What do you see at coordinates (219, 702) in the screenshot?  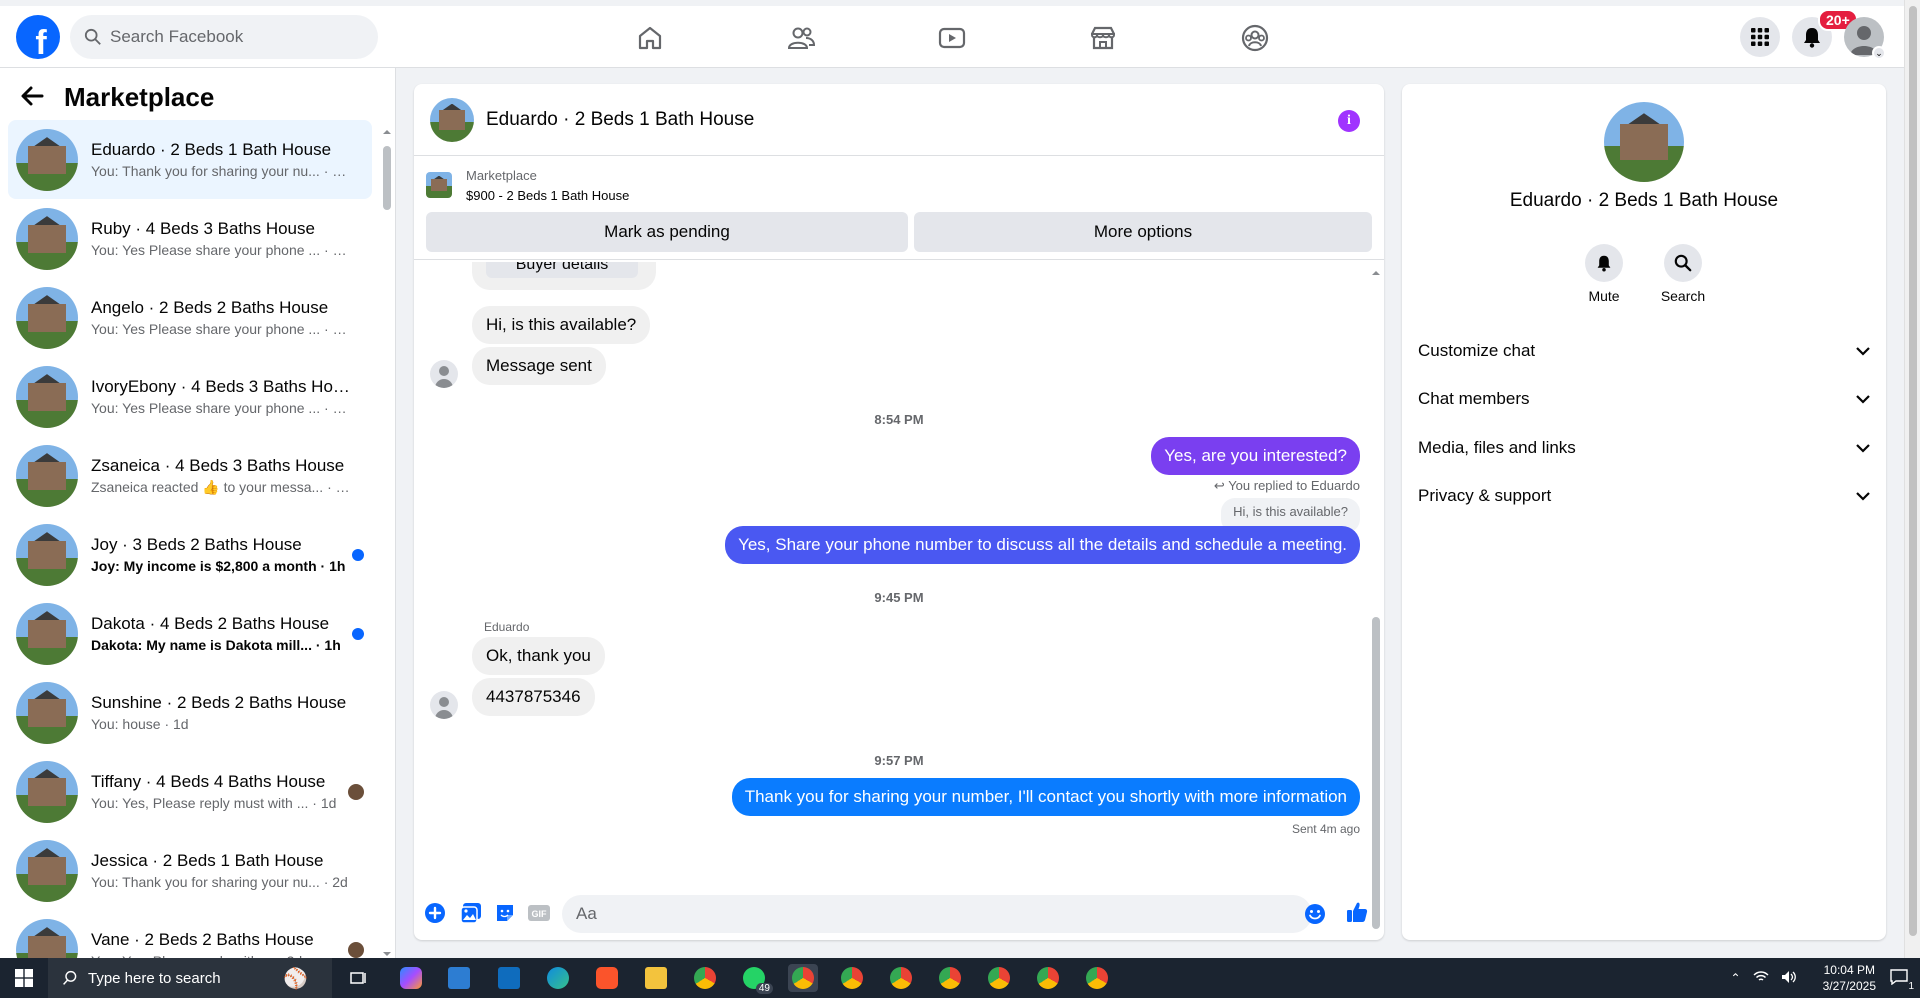 I see `conversation-name: Sunshine · 2 Beds 2 Baths House` at bounding box center [219, 702].